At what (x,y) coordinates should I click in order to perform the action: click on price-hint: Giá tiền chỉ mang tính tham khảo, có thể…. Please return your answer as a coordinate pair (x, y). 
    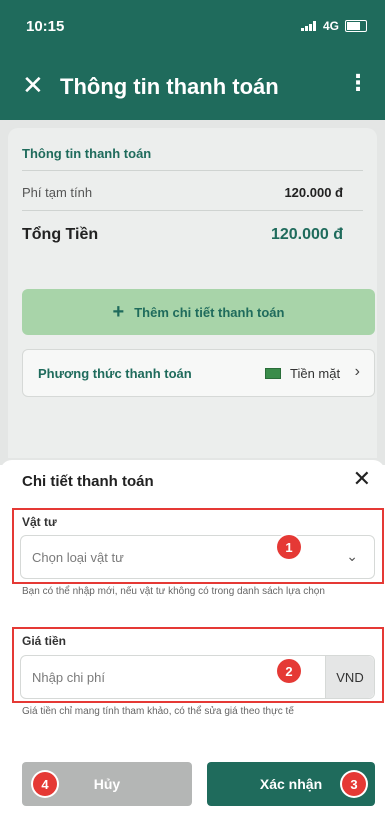
    Looking at the image, I should click on (158, 711).